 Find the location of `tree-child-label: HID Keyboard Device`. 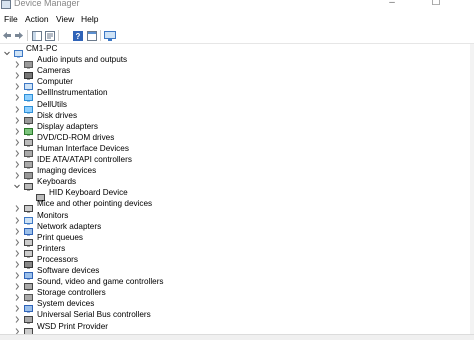

tree-child-label: HID Keyboard Device is located at coordinates (88, 193).